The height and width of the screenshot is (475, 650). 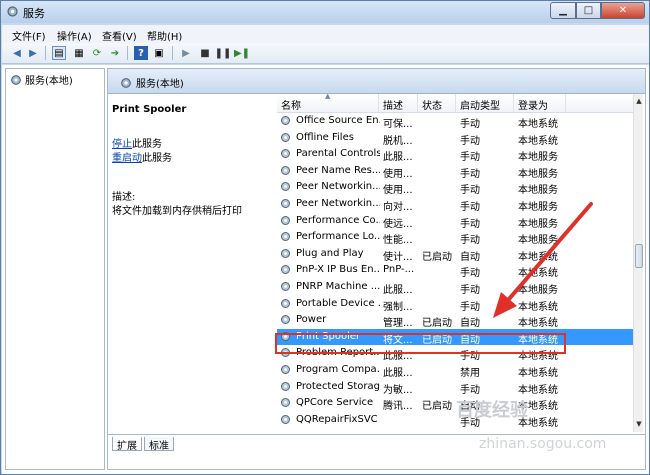 What do you see at coordinates (455, 171) in the screenshot?
I see `table-row: Peer Name Res... 使用... 手动 本地服务` at bounding box center [455, 171].